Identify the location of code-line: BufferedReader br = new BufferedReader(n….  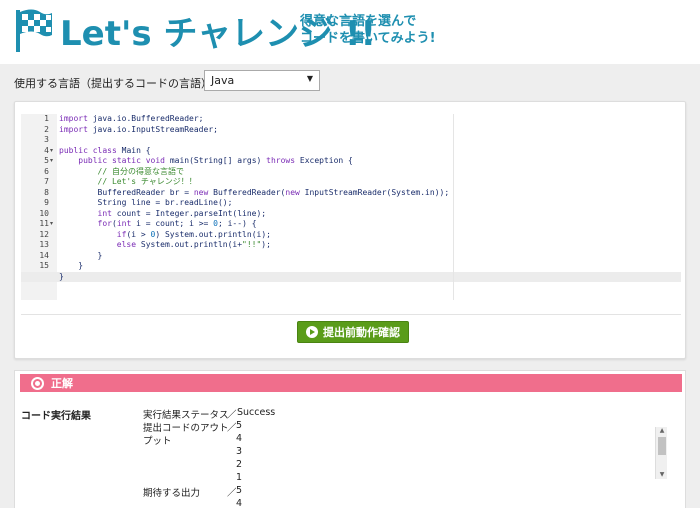
(254, 192).